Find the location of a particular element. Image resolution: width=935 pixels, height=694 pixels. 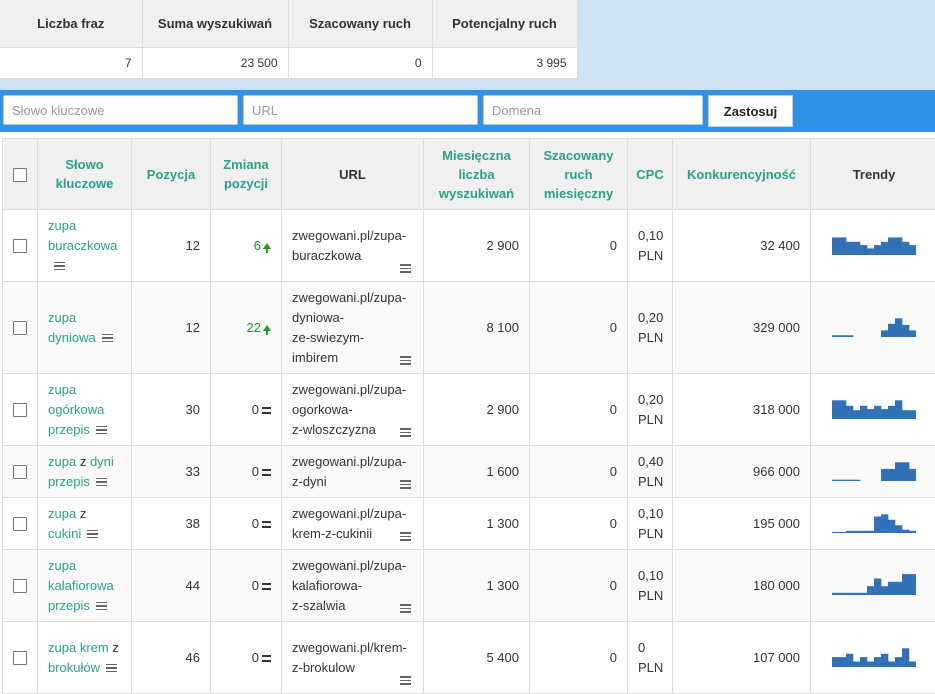

url-filter-input is located at coordinates (360, 110).